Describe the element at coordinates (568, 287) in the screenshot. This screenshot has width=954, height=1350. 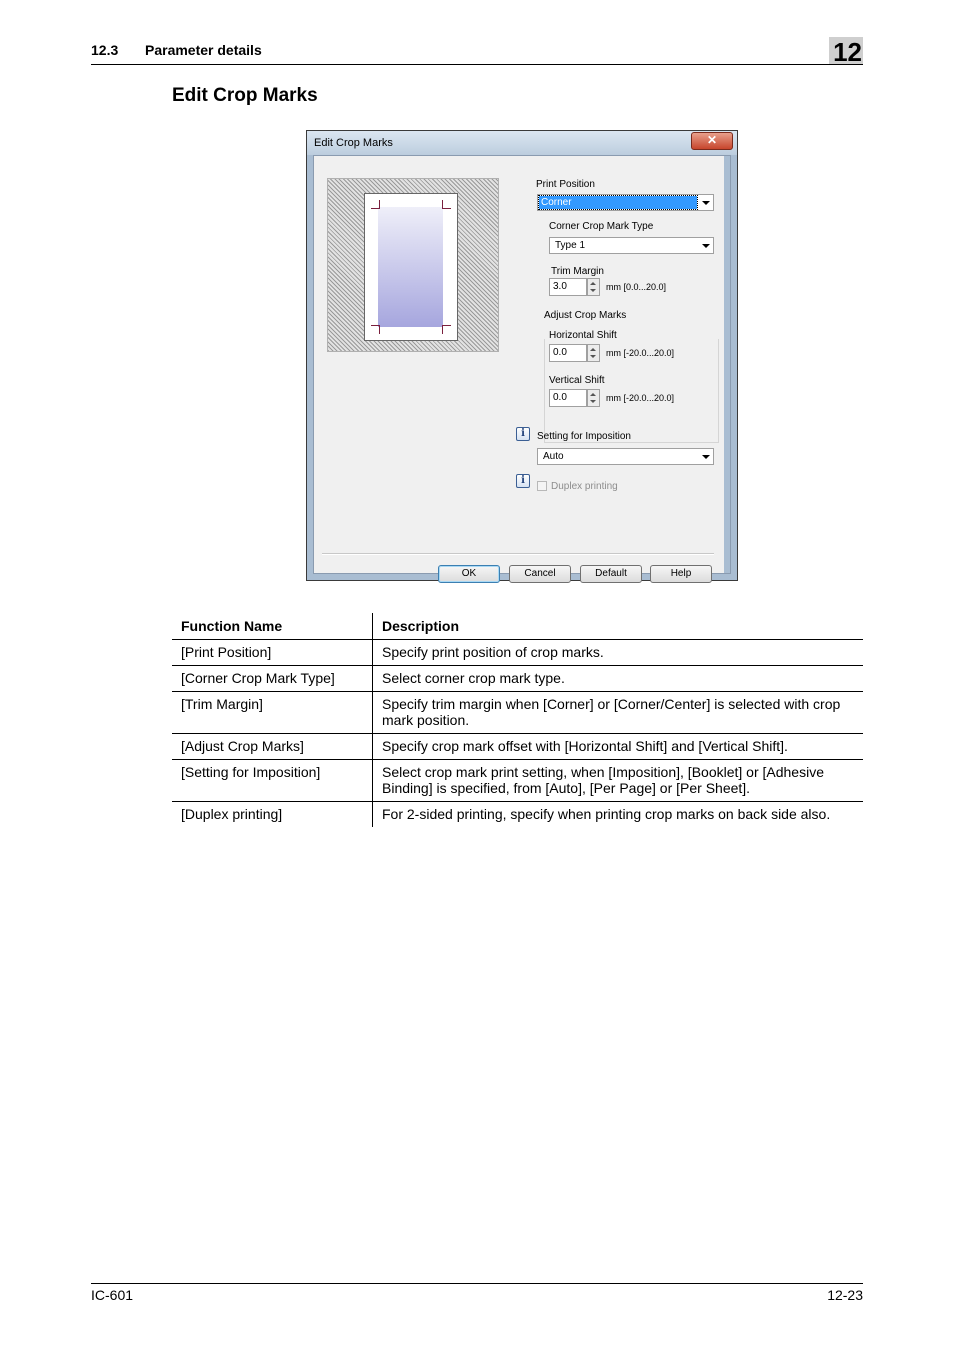
I see `trim-margin-input: 3.0` at that location.